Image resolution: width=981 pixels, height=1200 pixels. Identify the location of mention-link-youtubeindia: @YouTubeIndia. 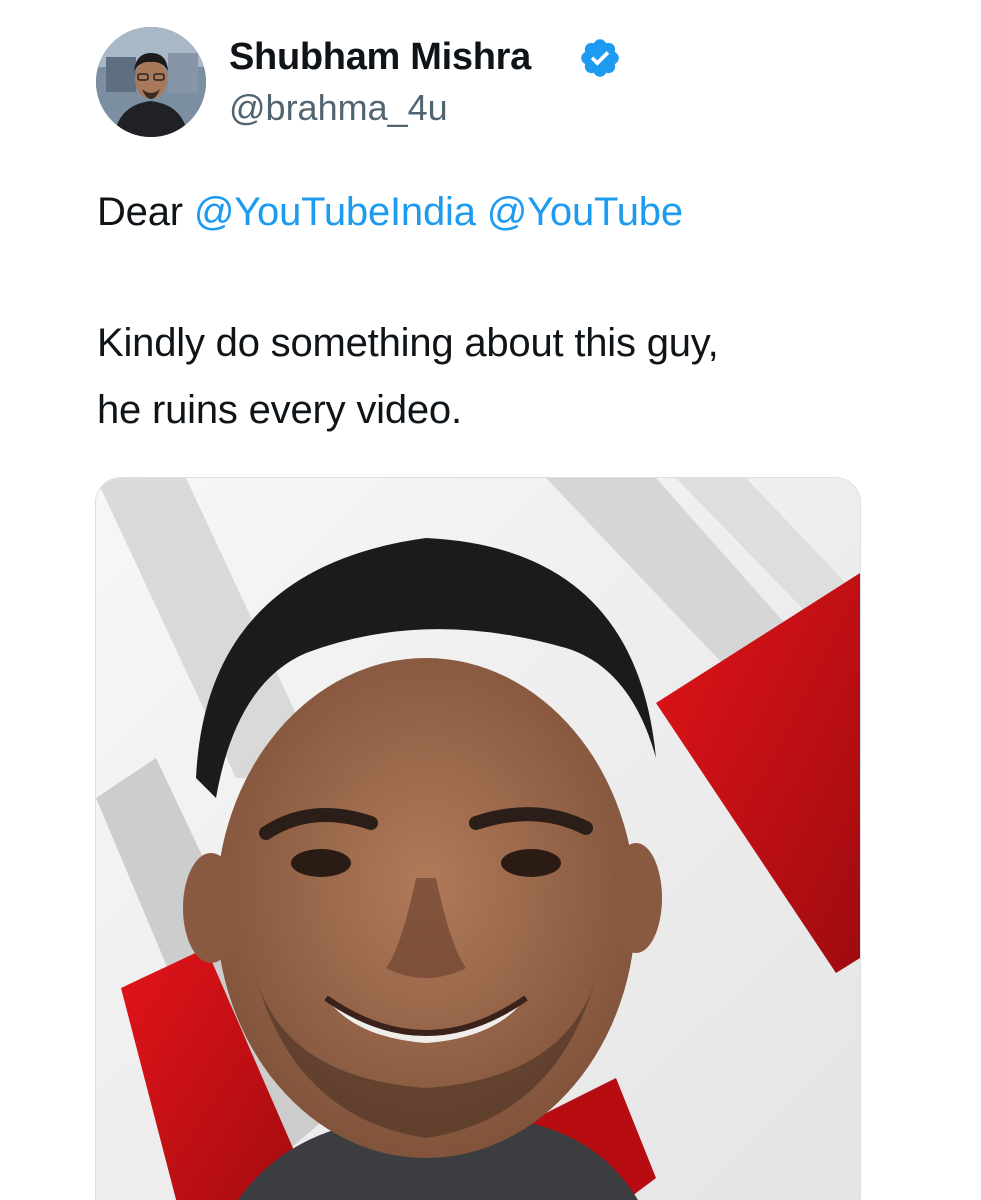
(335, 212).